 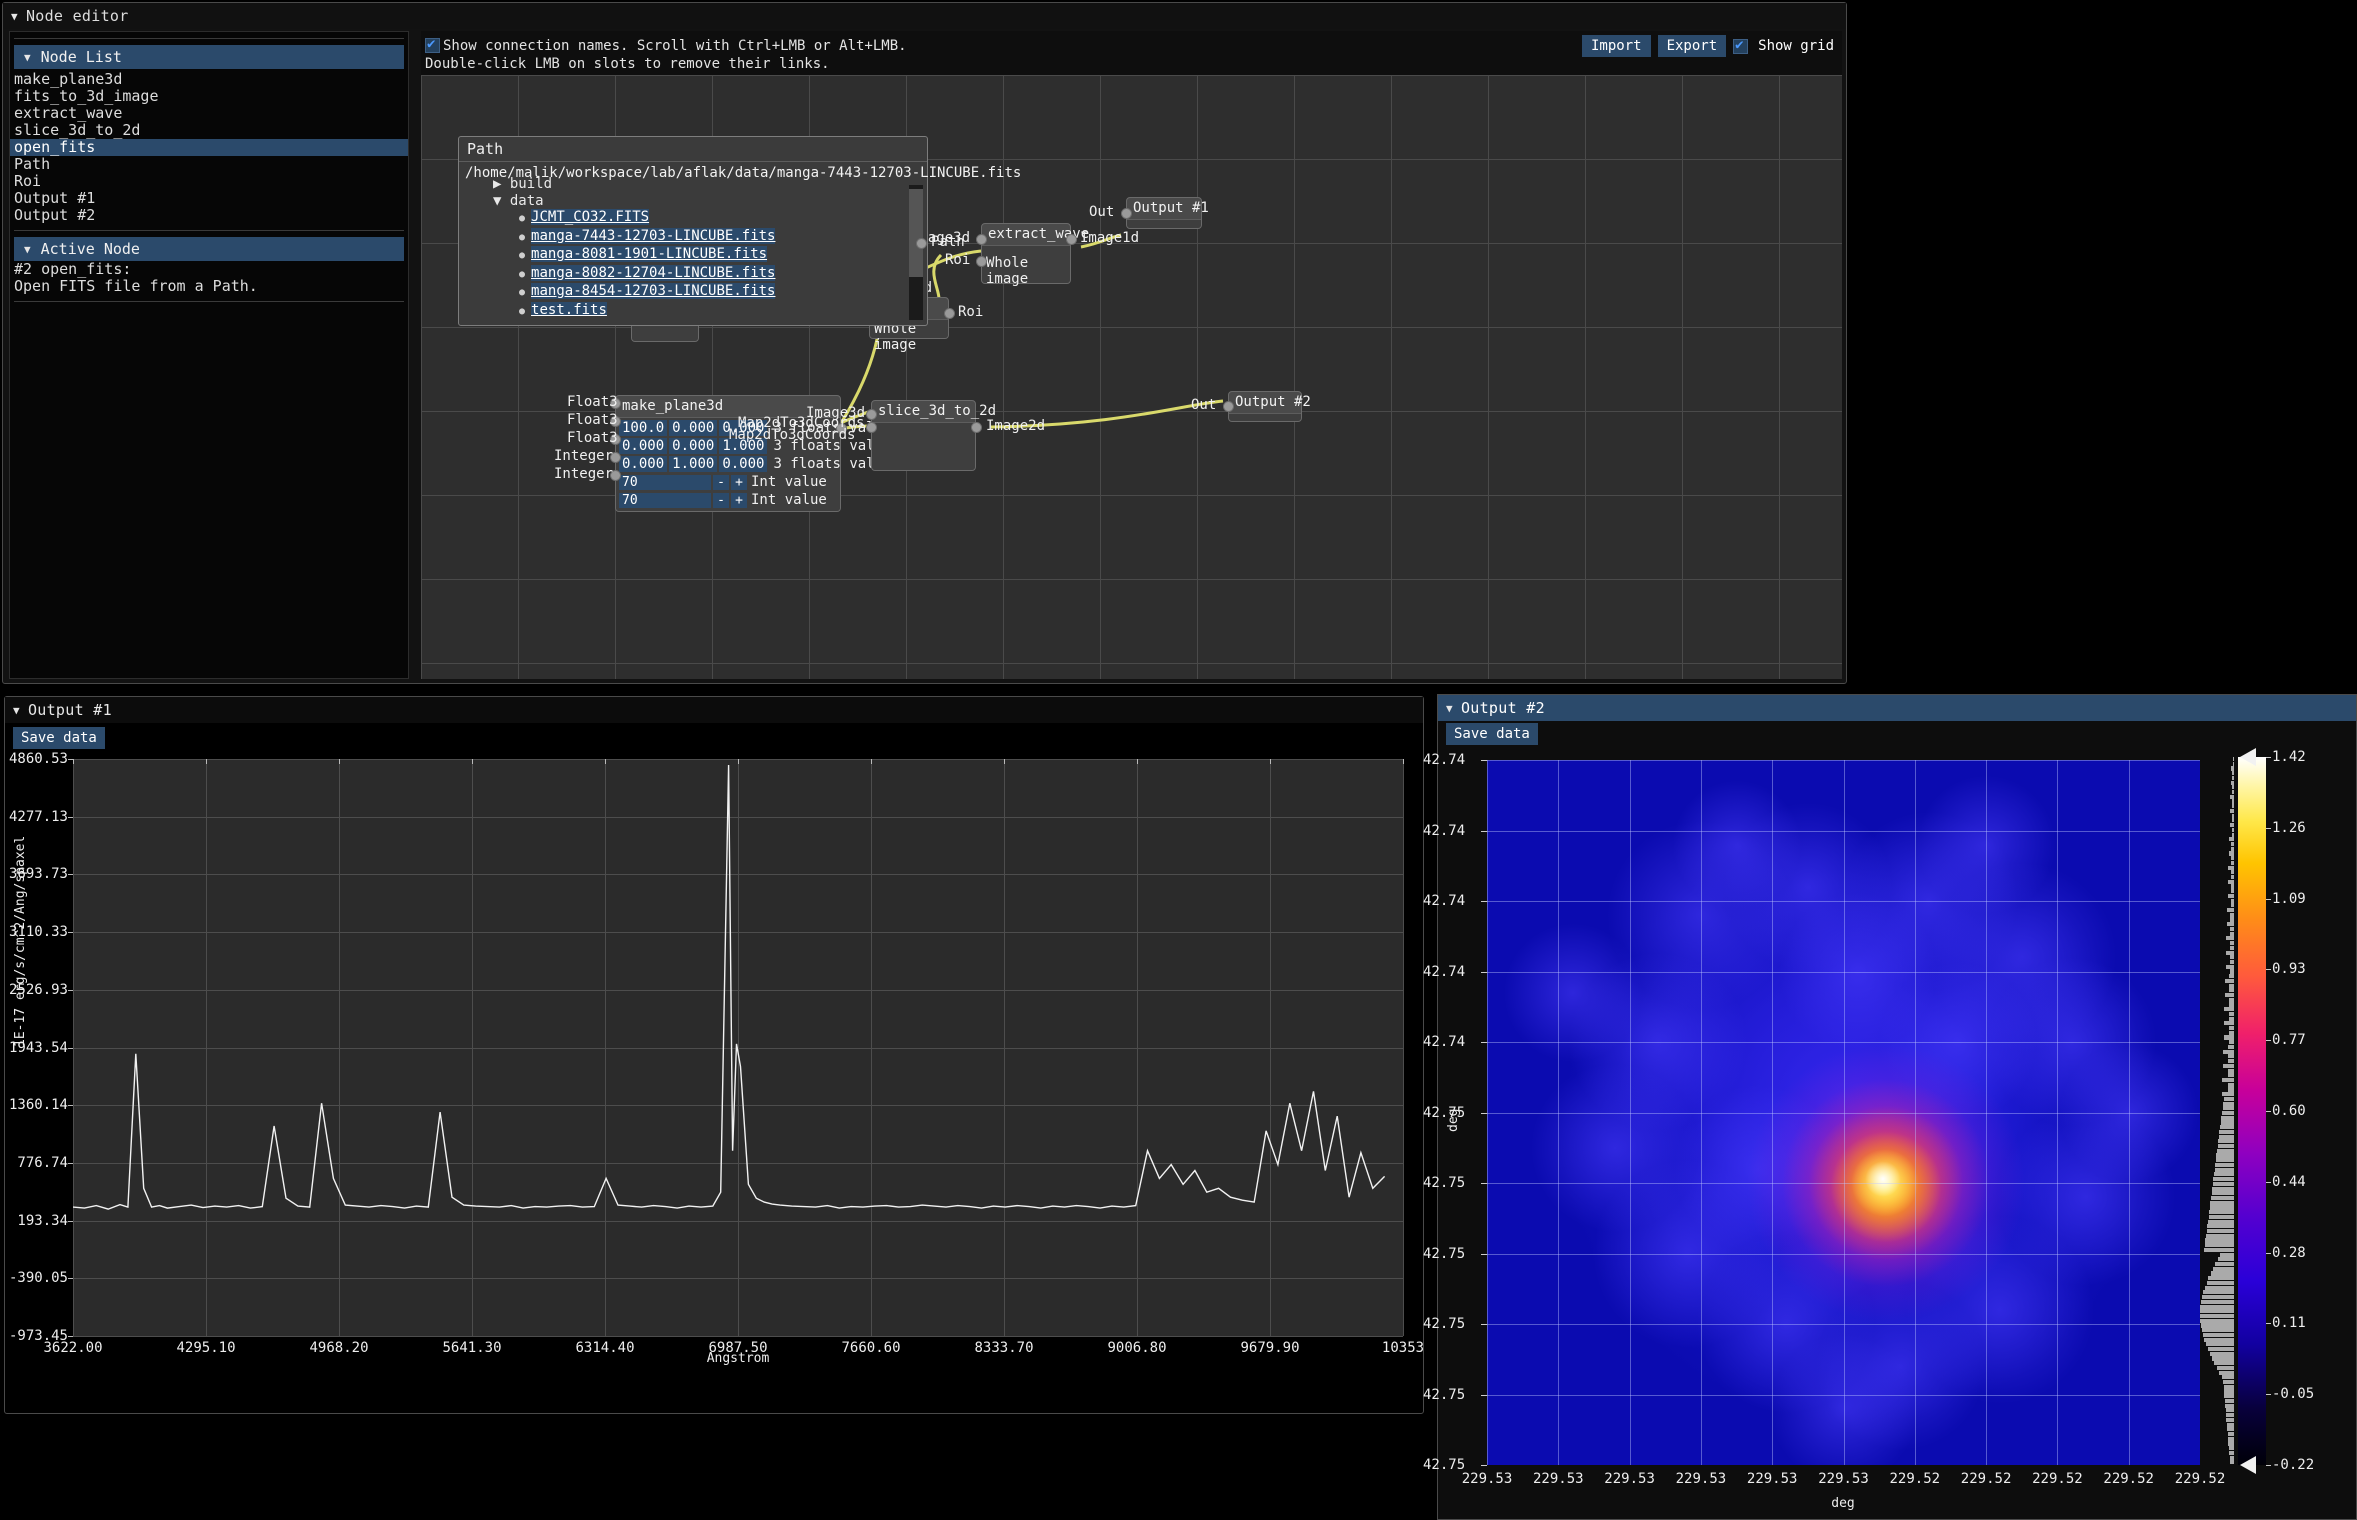 I want to click on tree-row: ● manga-8082-12704-LINCUBE.fits, so click(x=697, y=274).